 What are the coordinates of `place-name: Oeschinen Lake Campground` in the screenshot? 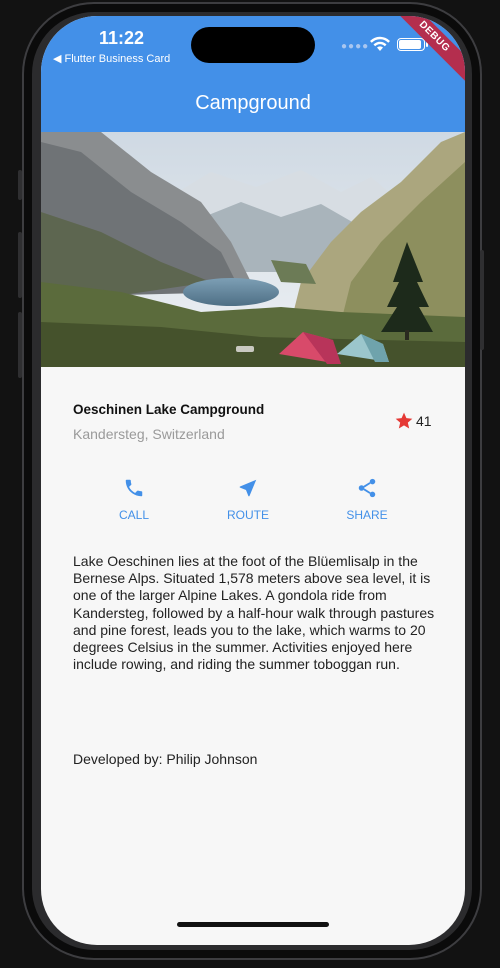 It's located at (169, 409).